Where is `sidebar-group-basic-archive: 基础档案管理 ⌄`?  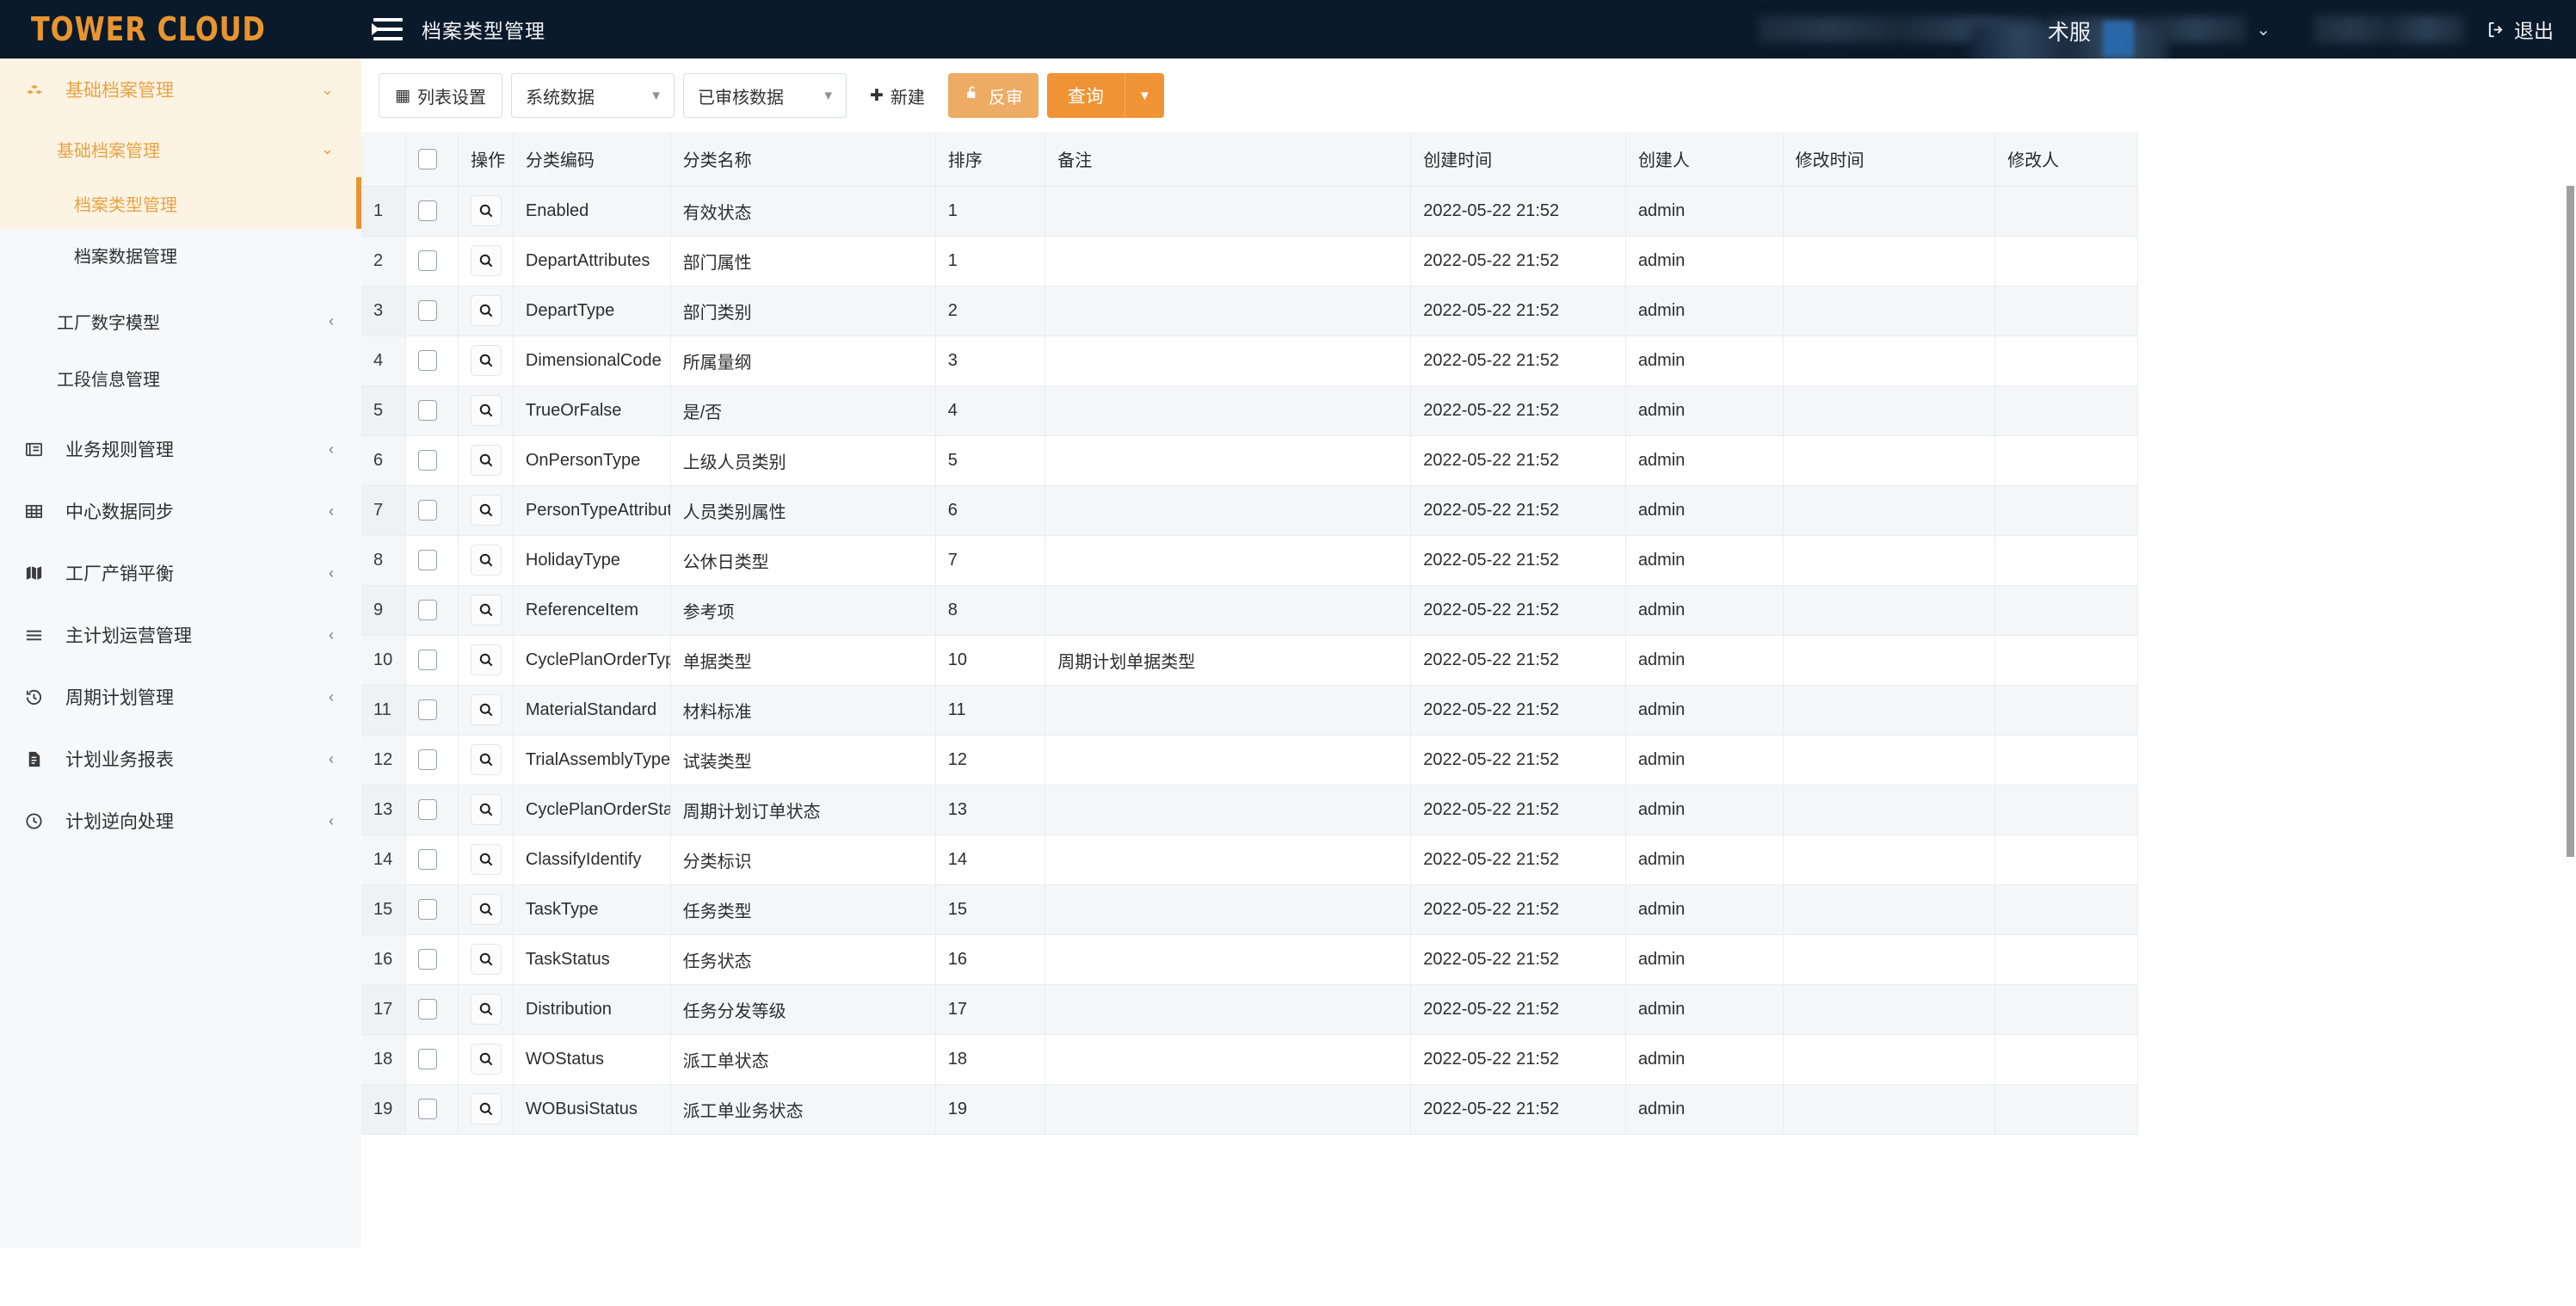 sidebar-group-basic-archive: 基础档案管理 ⌄ is located at coordinates (180, 89).